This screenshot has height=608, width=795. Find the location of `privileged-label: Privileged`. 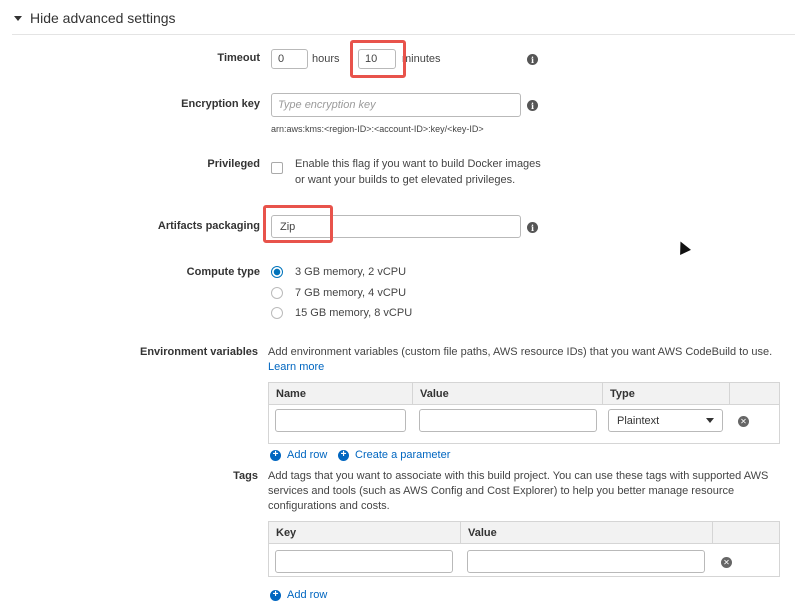

privileged-label: Privileged is located at coordinates (233, 164).